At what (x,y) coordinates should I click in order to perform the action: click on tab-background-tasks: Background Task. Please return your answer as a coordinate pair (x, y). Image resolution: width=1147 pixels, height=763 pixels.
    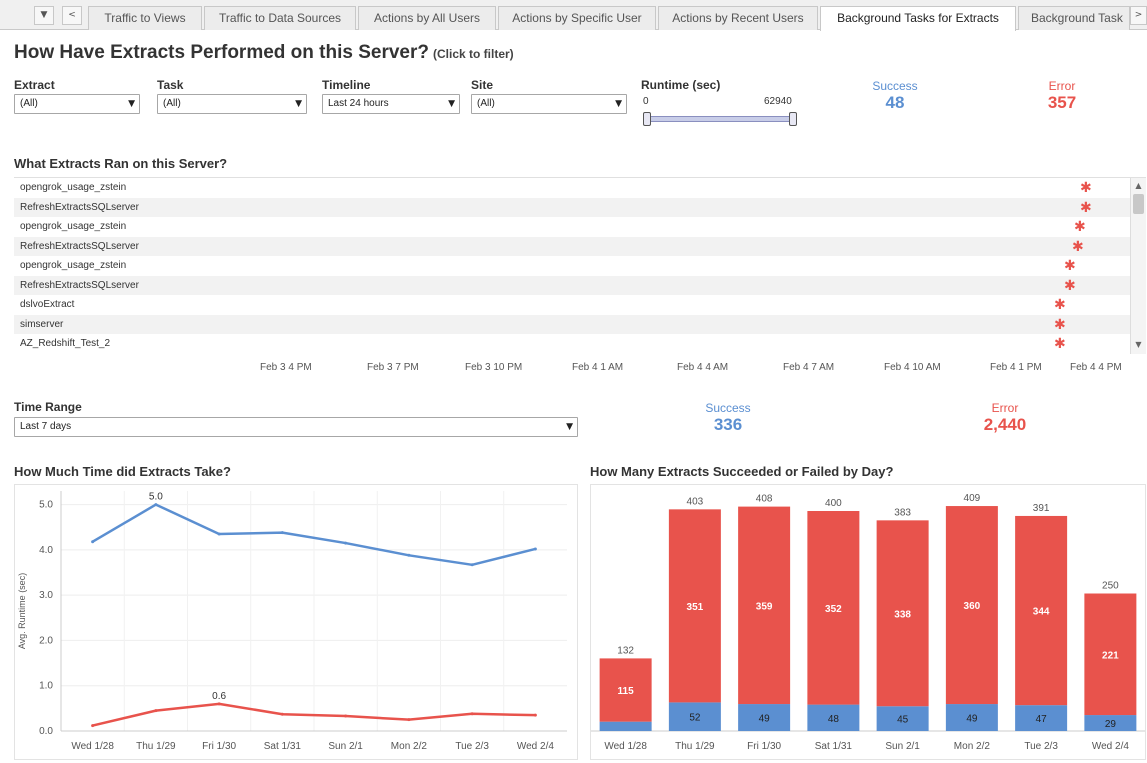
    Looking at the image, I should click on (1074, 18).